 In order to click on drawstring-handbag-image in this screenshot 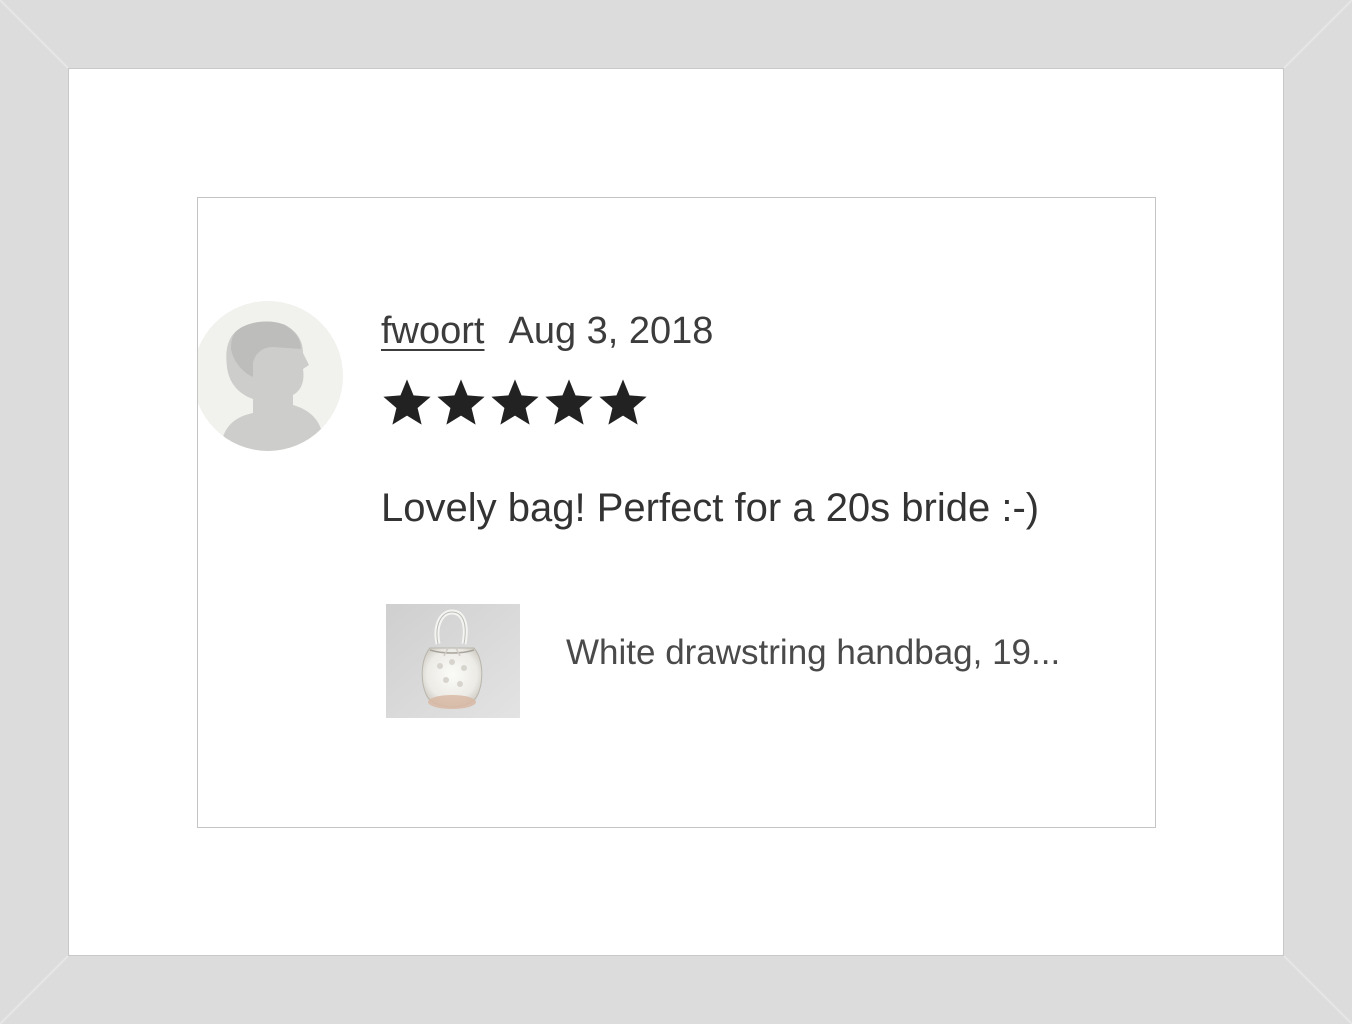, I will do `click(453, 661)`.